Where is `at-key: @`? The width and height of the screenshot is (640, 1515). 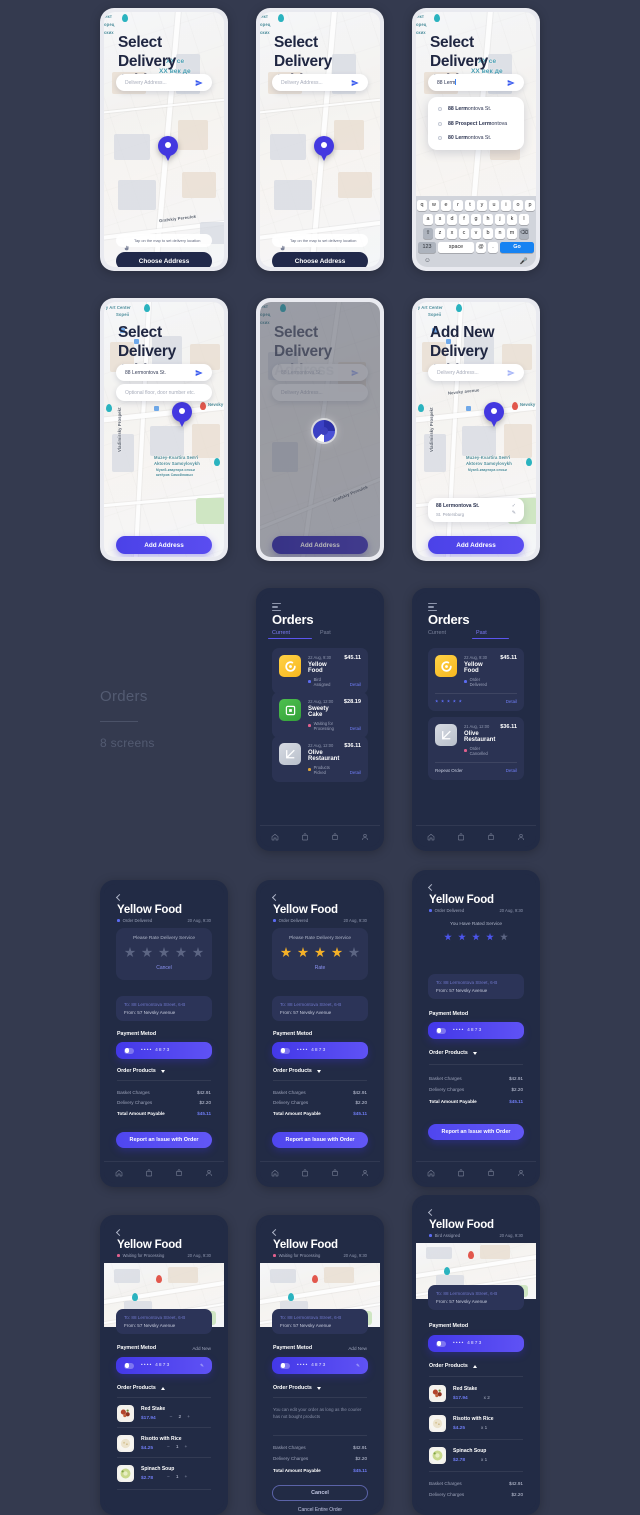 at-key: @ is located at coordinates (481, 247).